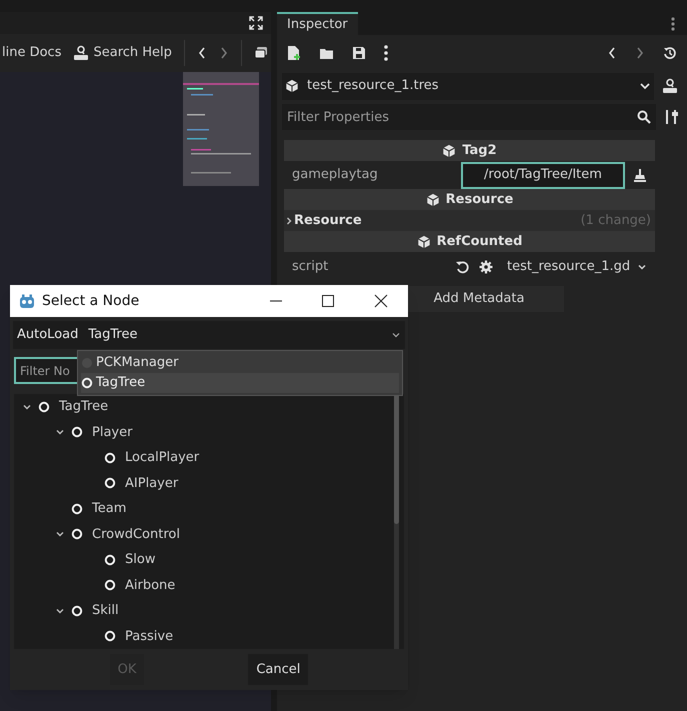 This screenshot has height=711, width=687. I want to click on autoload-dropdown: TagTree, so click(244, 335).